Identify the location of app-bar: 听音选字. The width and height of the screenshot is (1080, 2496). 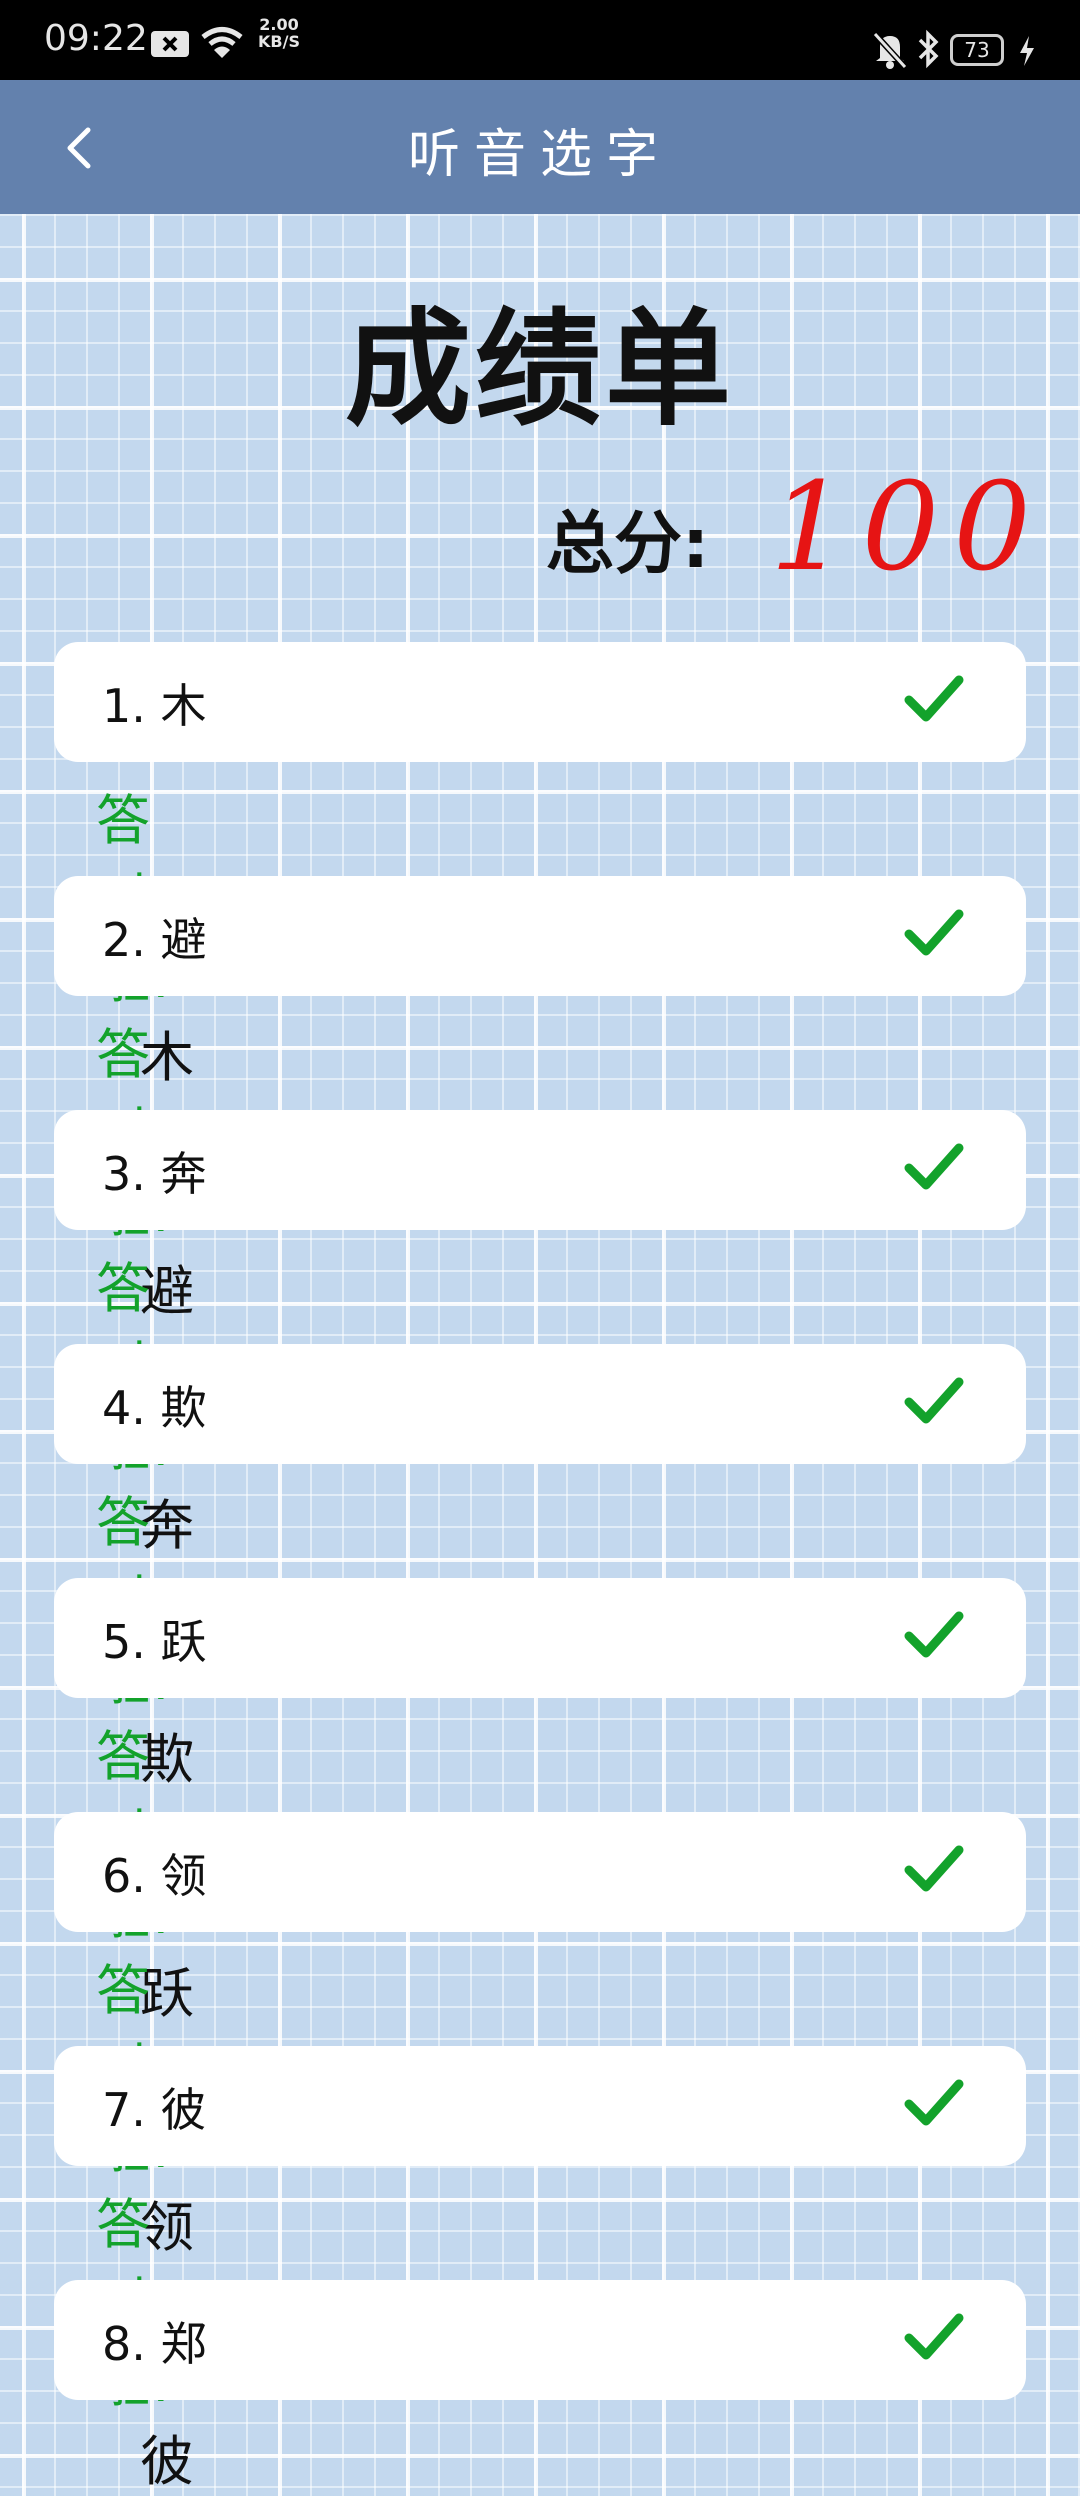
(540, 147).